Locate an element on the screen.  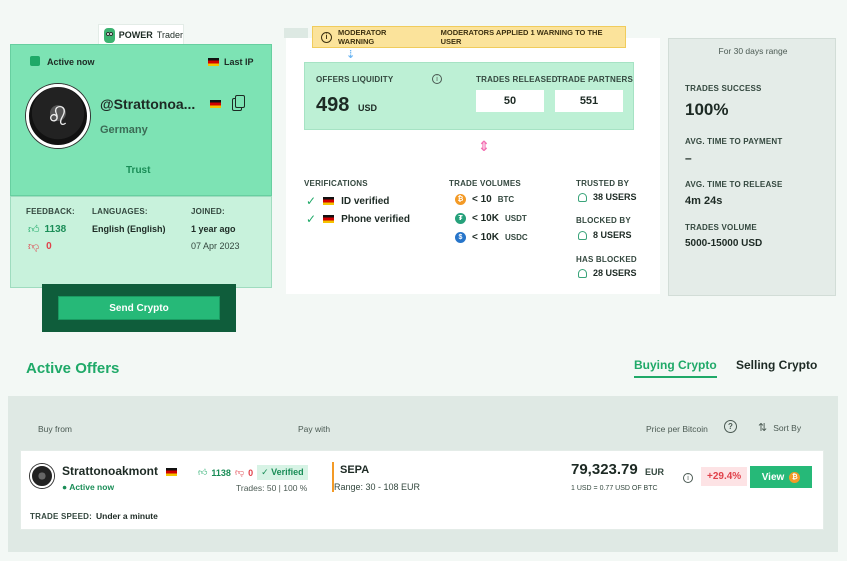
trades-success-value: 100% is located at coordinates (707, 109).